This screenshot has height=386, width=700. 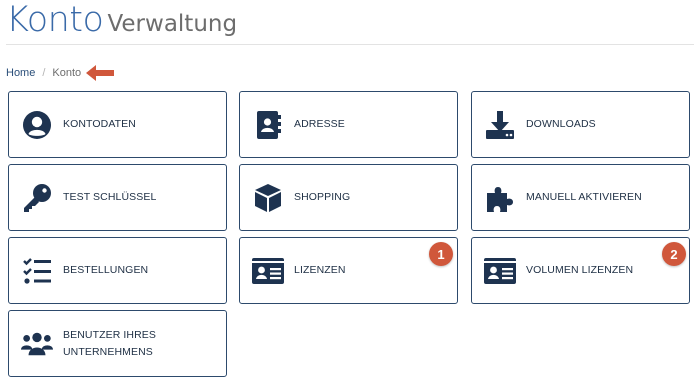 I want to click on tile-label: KONTODATEN, so click(x=99, y=124).